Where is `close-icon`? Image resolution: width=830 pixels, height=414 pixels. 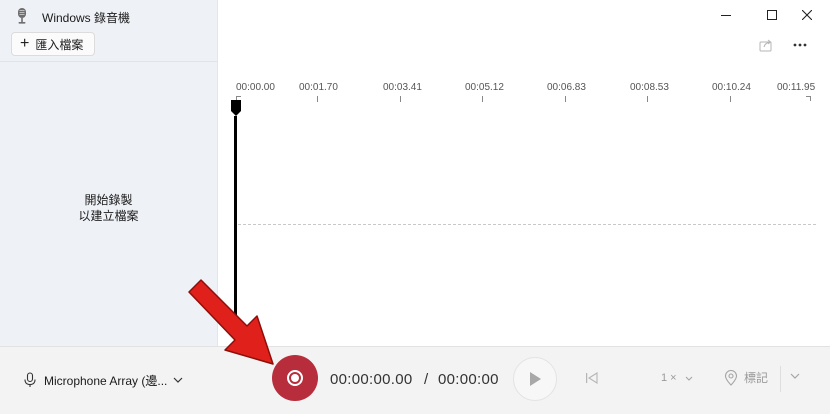 close-icon is located at coordinates (807, 15).